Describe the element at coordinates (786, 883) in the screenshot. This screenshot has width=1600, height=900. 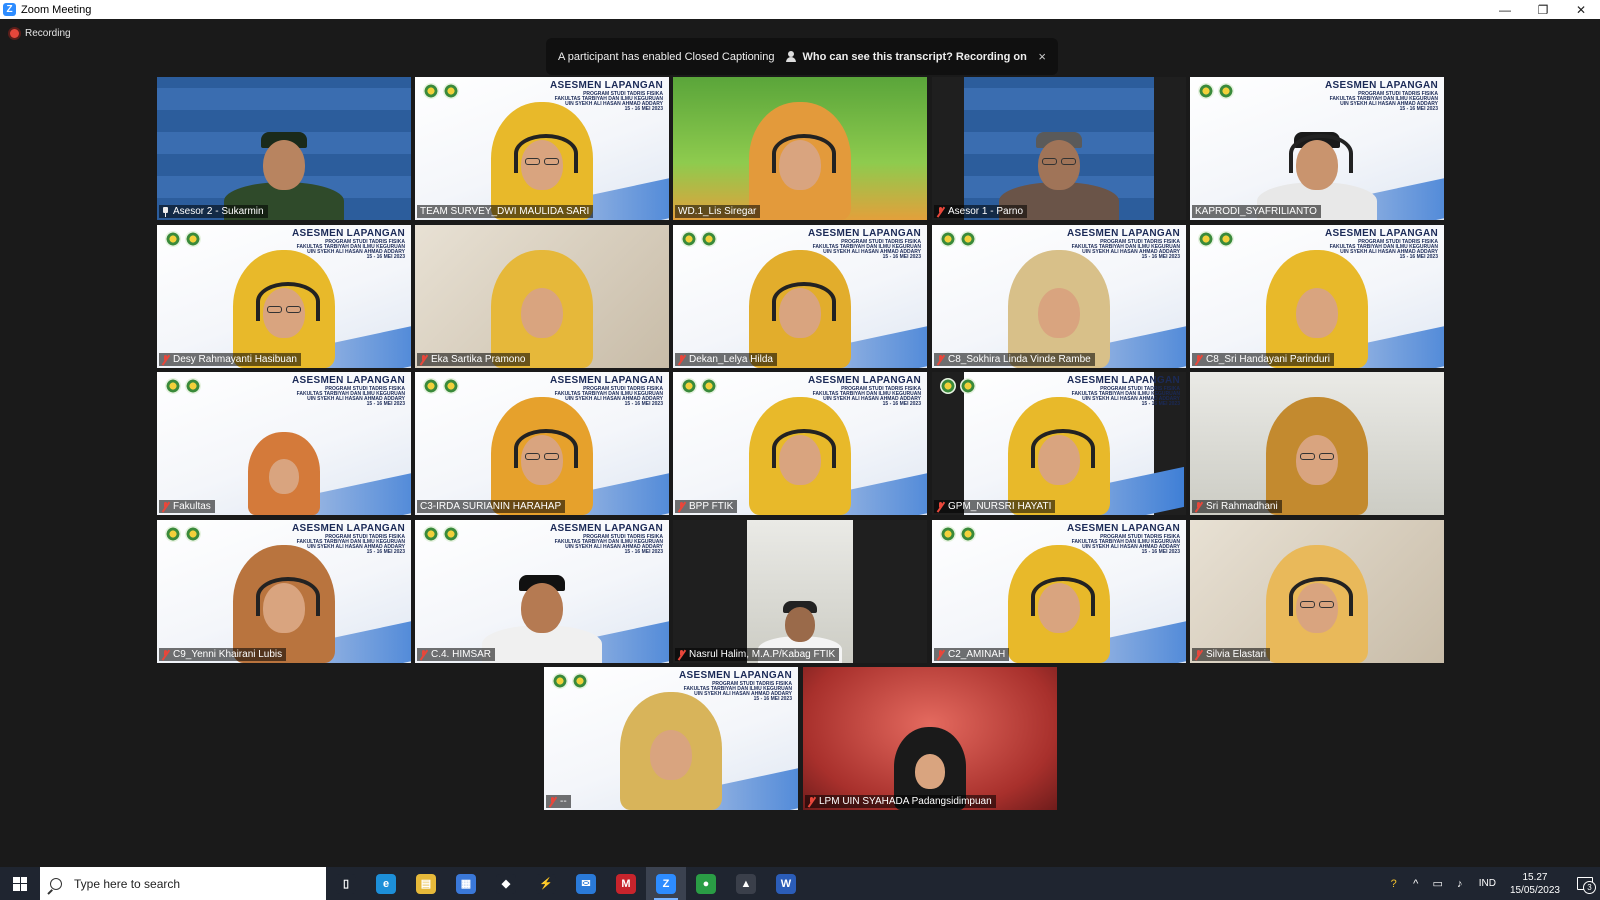
I see `taskbar-word-button: W` at that location.